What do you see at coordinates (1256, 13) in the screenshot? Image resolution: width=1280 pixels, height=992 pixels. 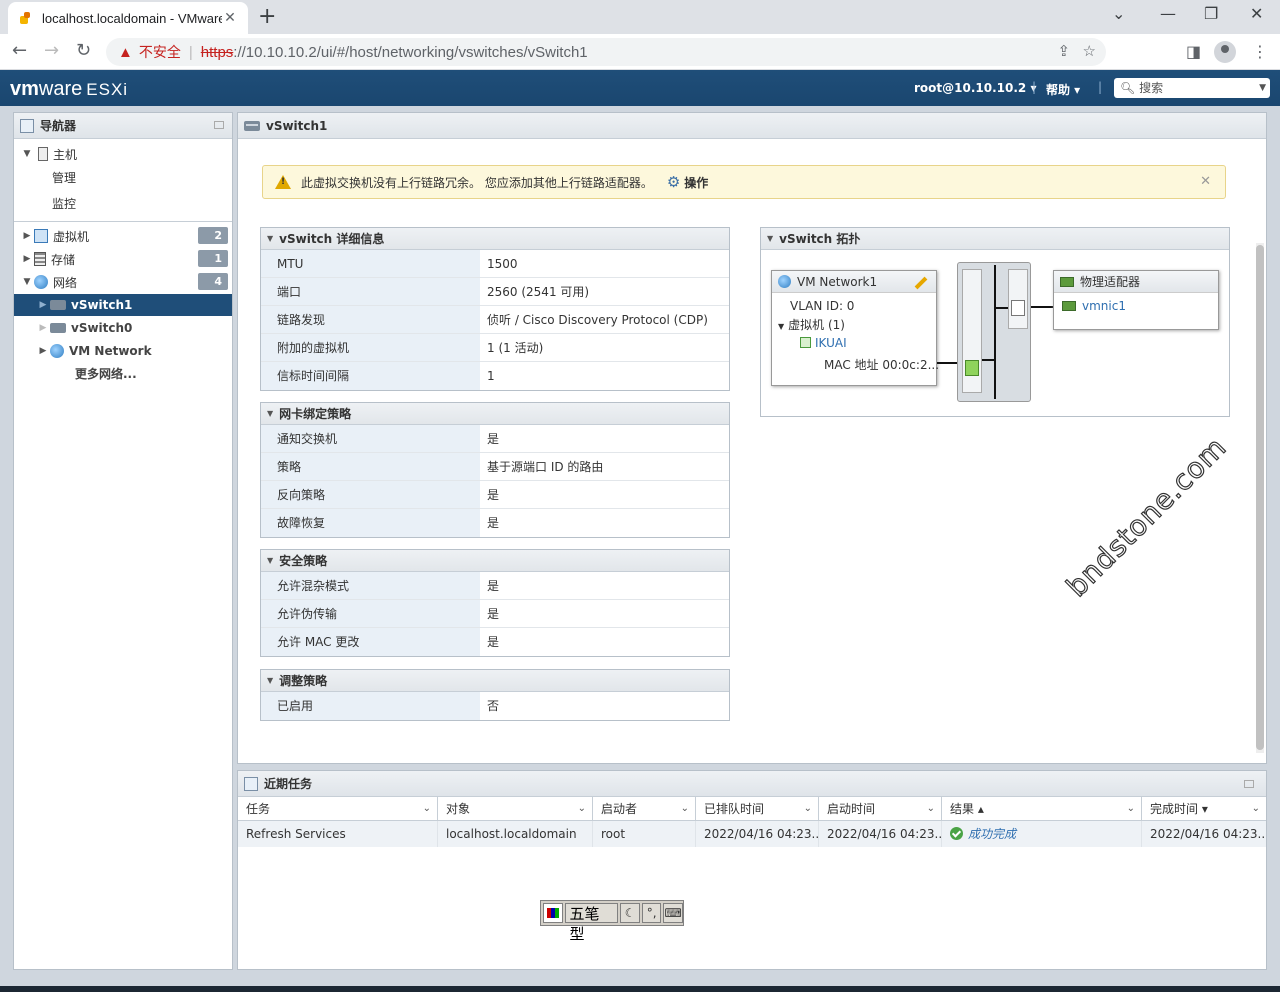 I see `window-close-icon: ✕` at bounding box center [1256, 13].